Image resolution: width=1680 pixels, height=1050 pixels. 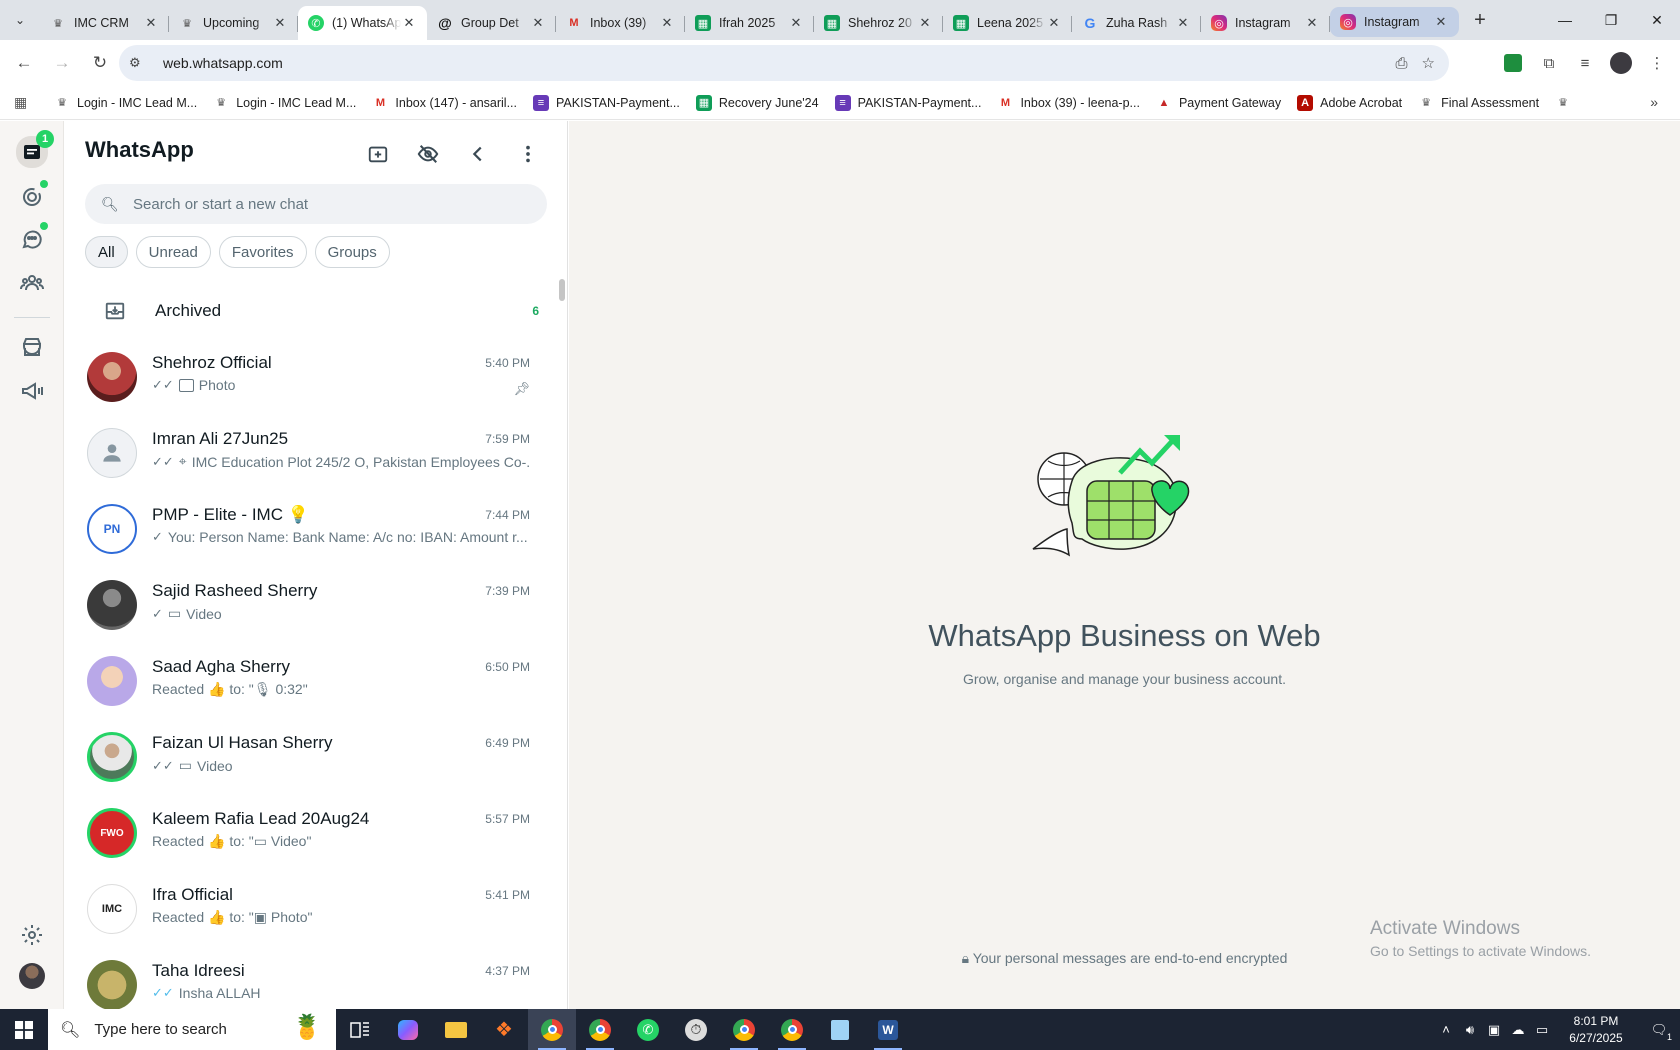 I want to click on ads-megaphone-icon, so click(x=32, y=391).